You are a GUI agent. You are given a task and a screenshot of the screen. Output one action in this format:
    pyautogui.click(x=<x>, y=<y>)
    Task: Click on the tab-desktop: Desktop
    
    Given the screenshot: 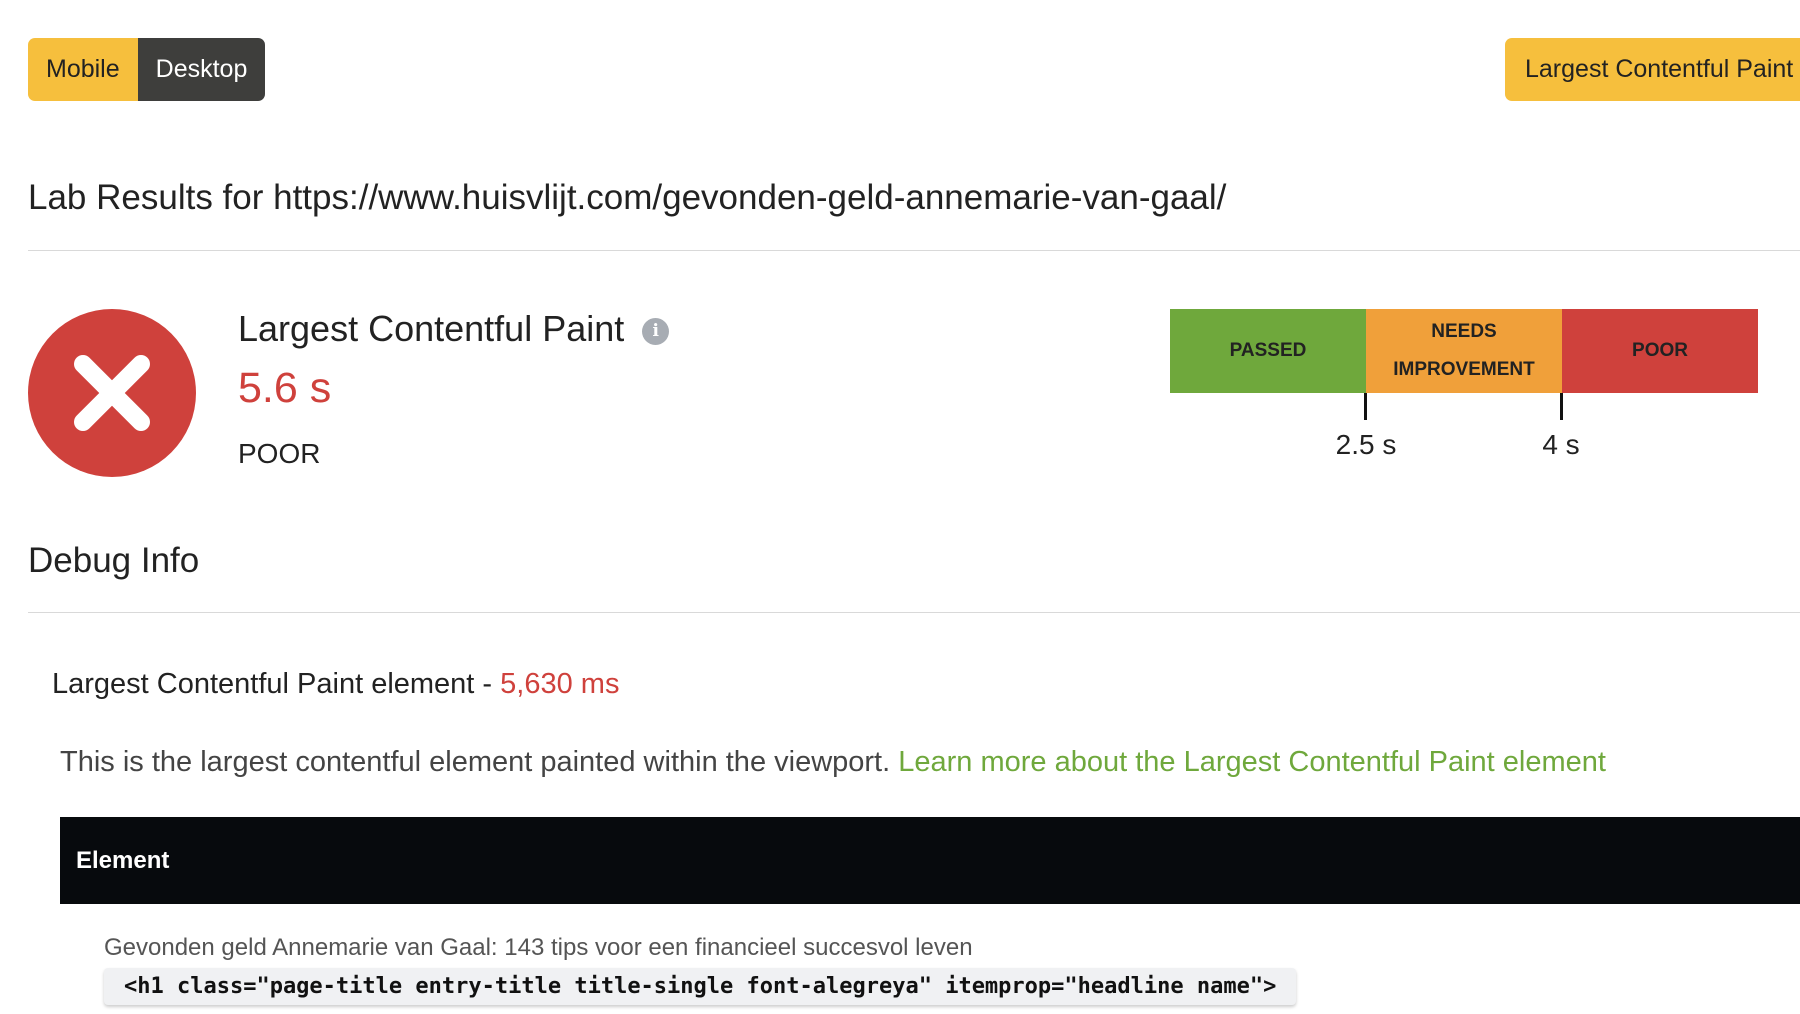 What is the action you would take?
    pyautogui.click(x=201, y=69)
    